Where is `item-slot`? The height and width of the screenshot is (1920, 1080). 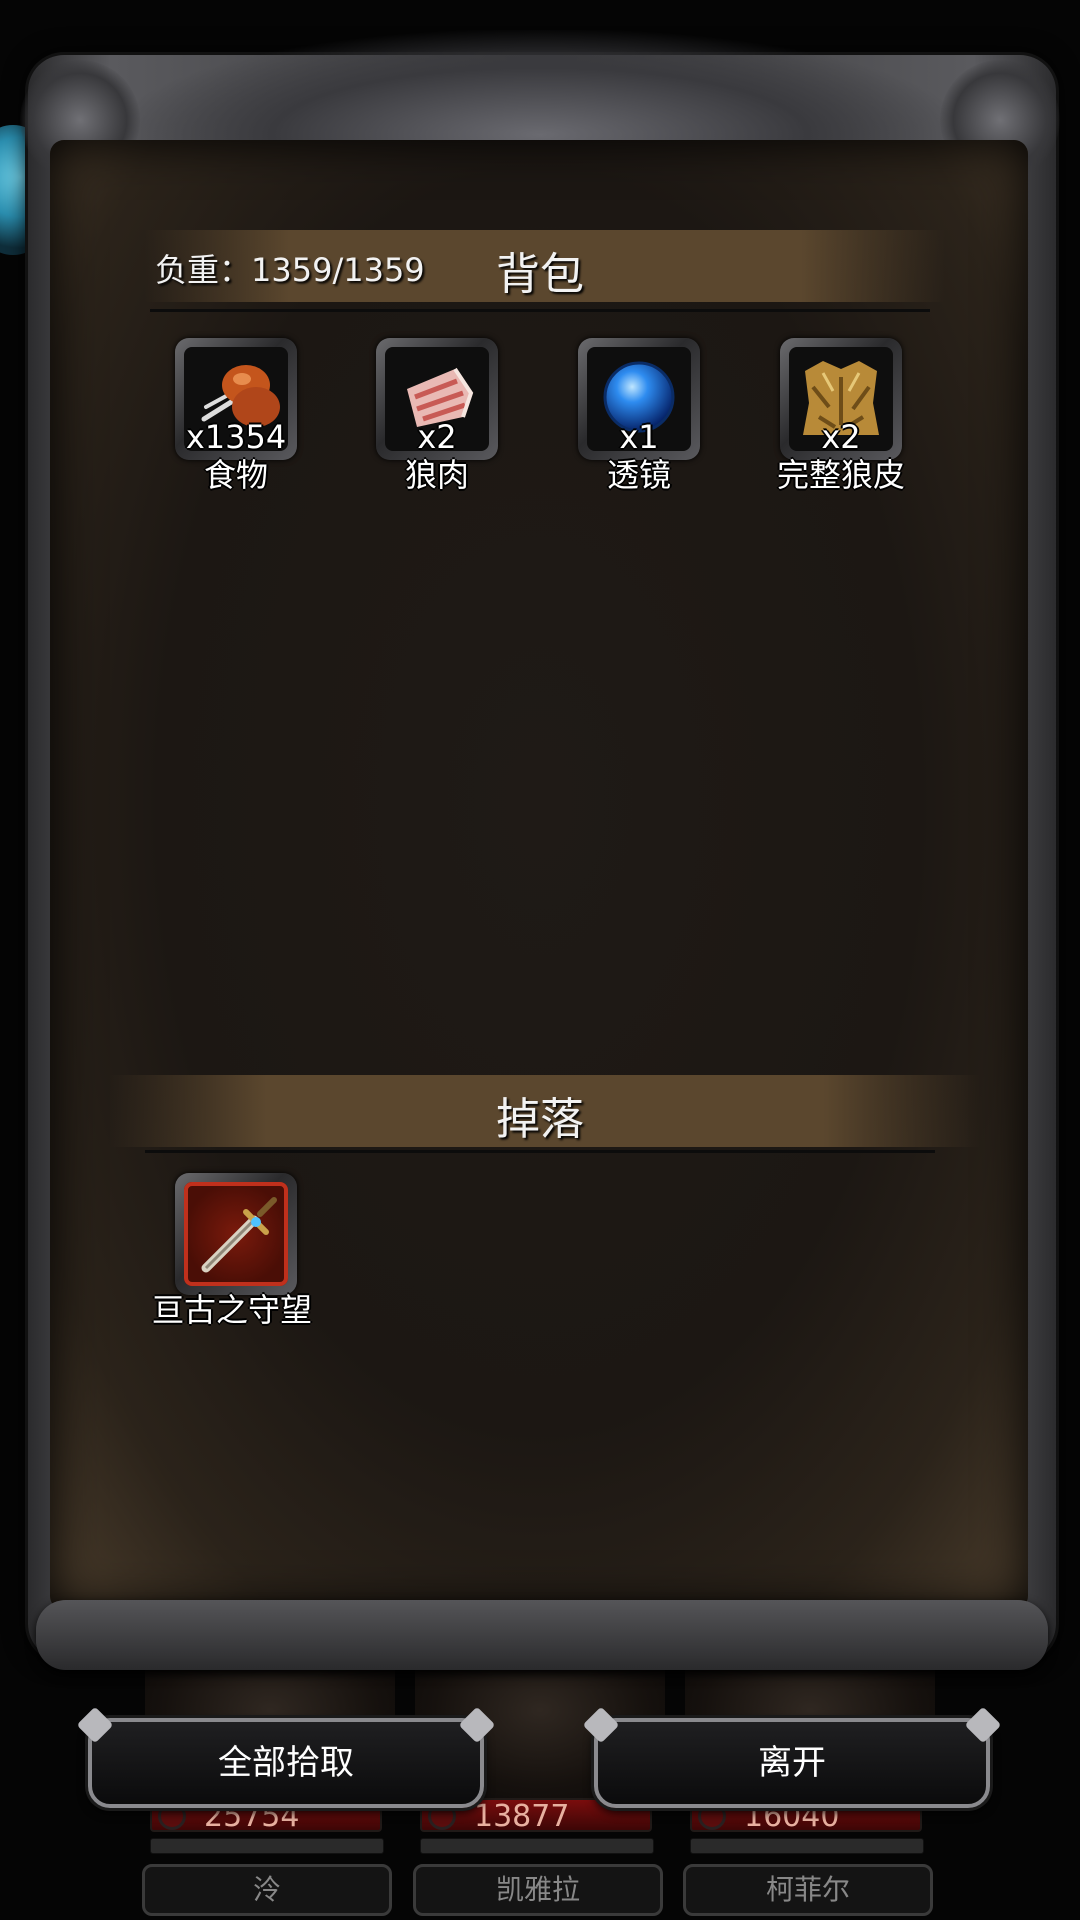
item-slot is located at coordinates (236, 1234).